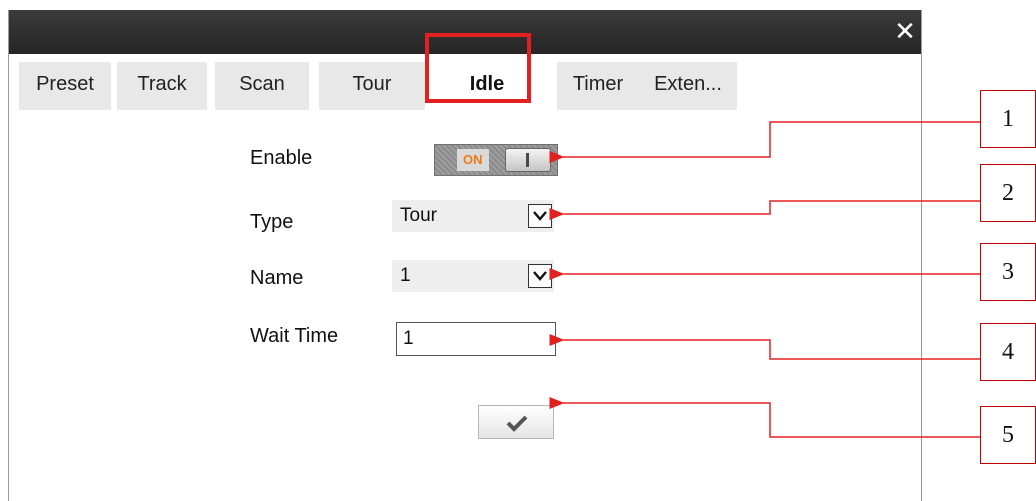 This screenshot has width=1036, height=501. Describe the element at coordinates (1008, 193) in the screenshot. I see `callout-2: 2` at that location.